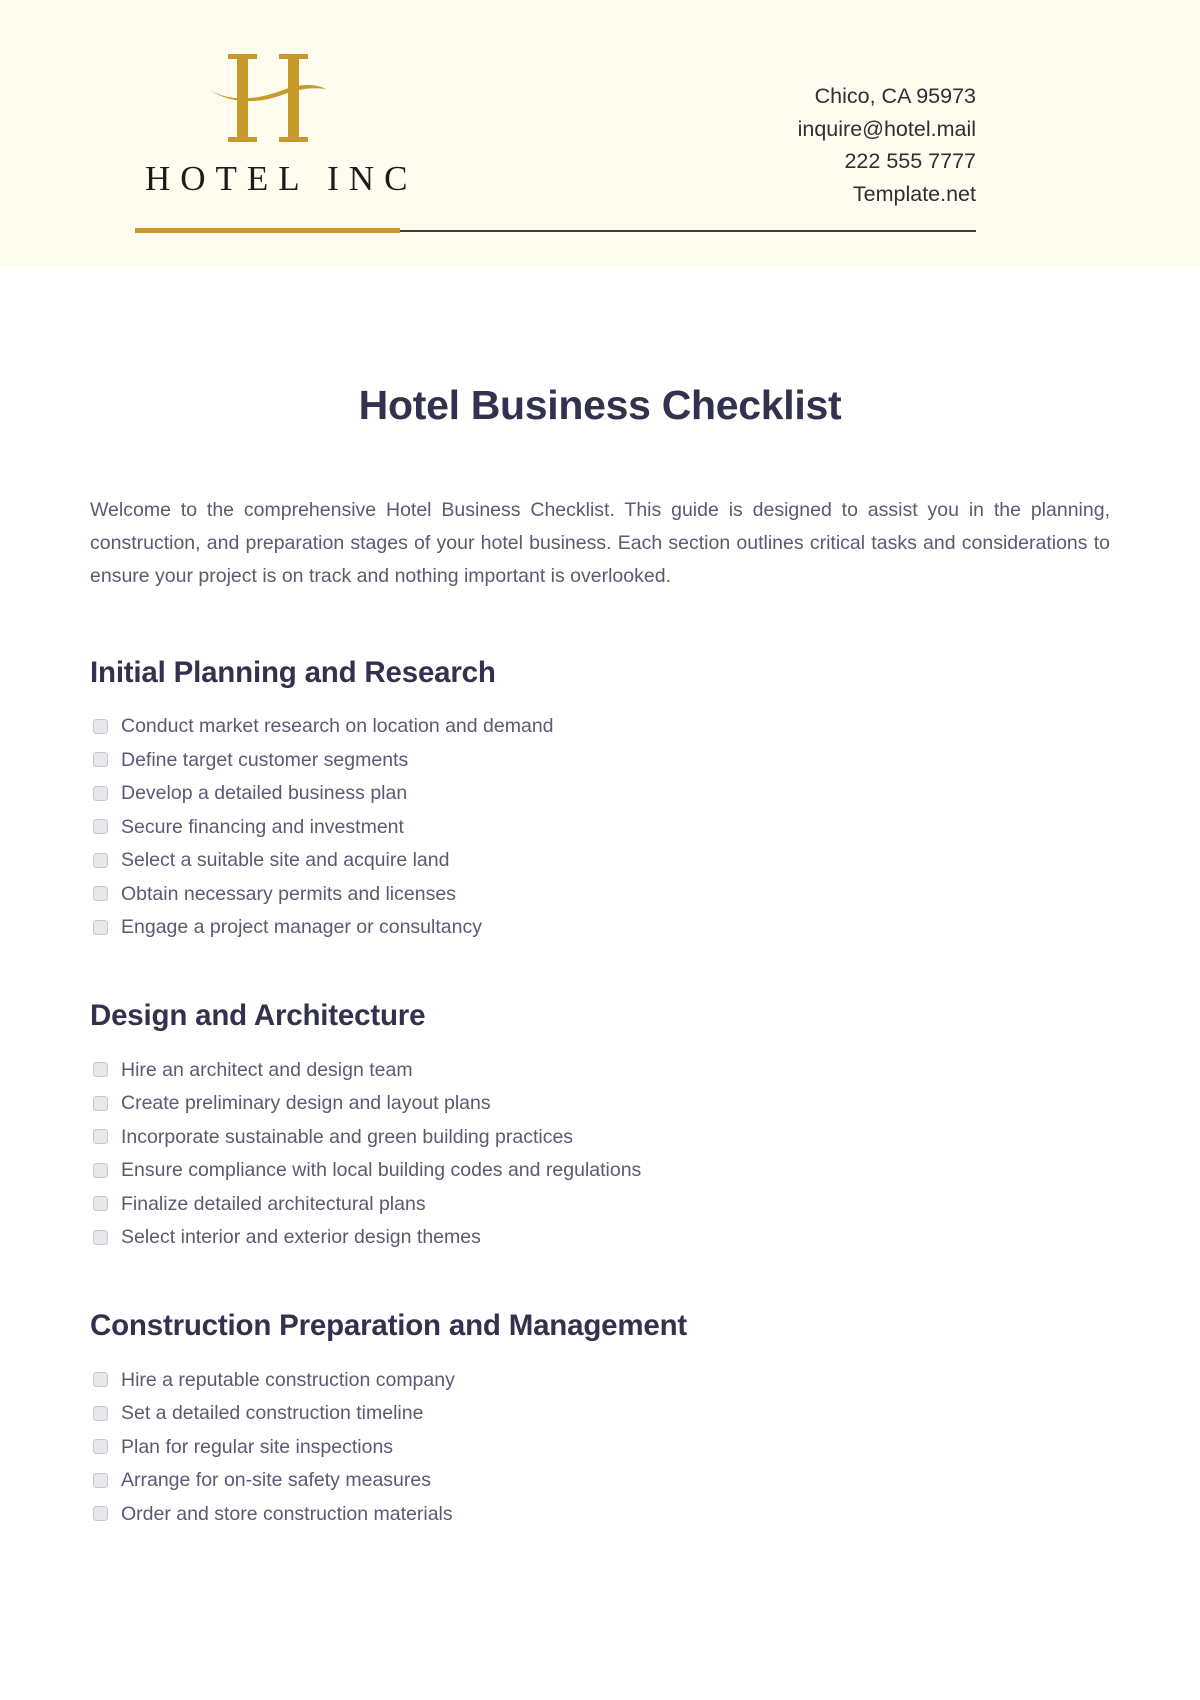 This screenshot has height=1700, width=1200. What do you see at coordinates (258, 1016) in the screenshot?
I see `section-heading: Design and Architecture` at bounding box center [258, 1016].